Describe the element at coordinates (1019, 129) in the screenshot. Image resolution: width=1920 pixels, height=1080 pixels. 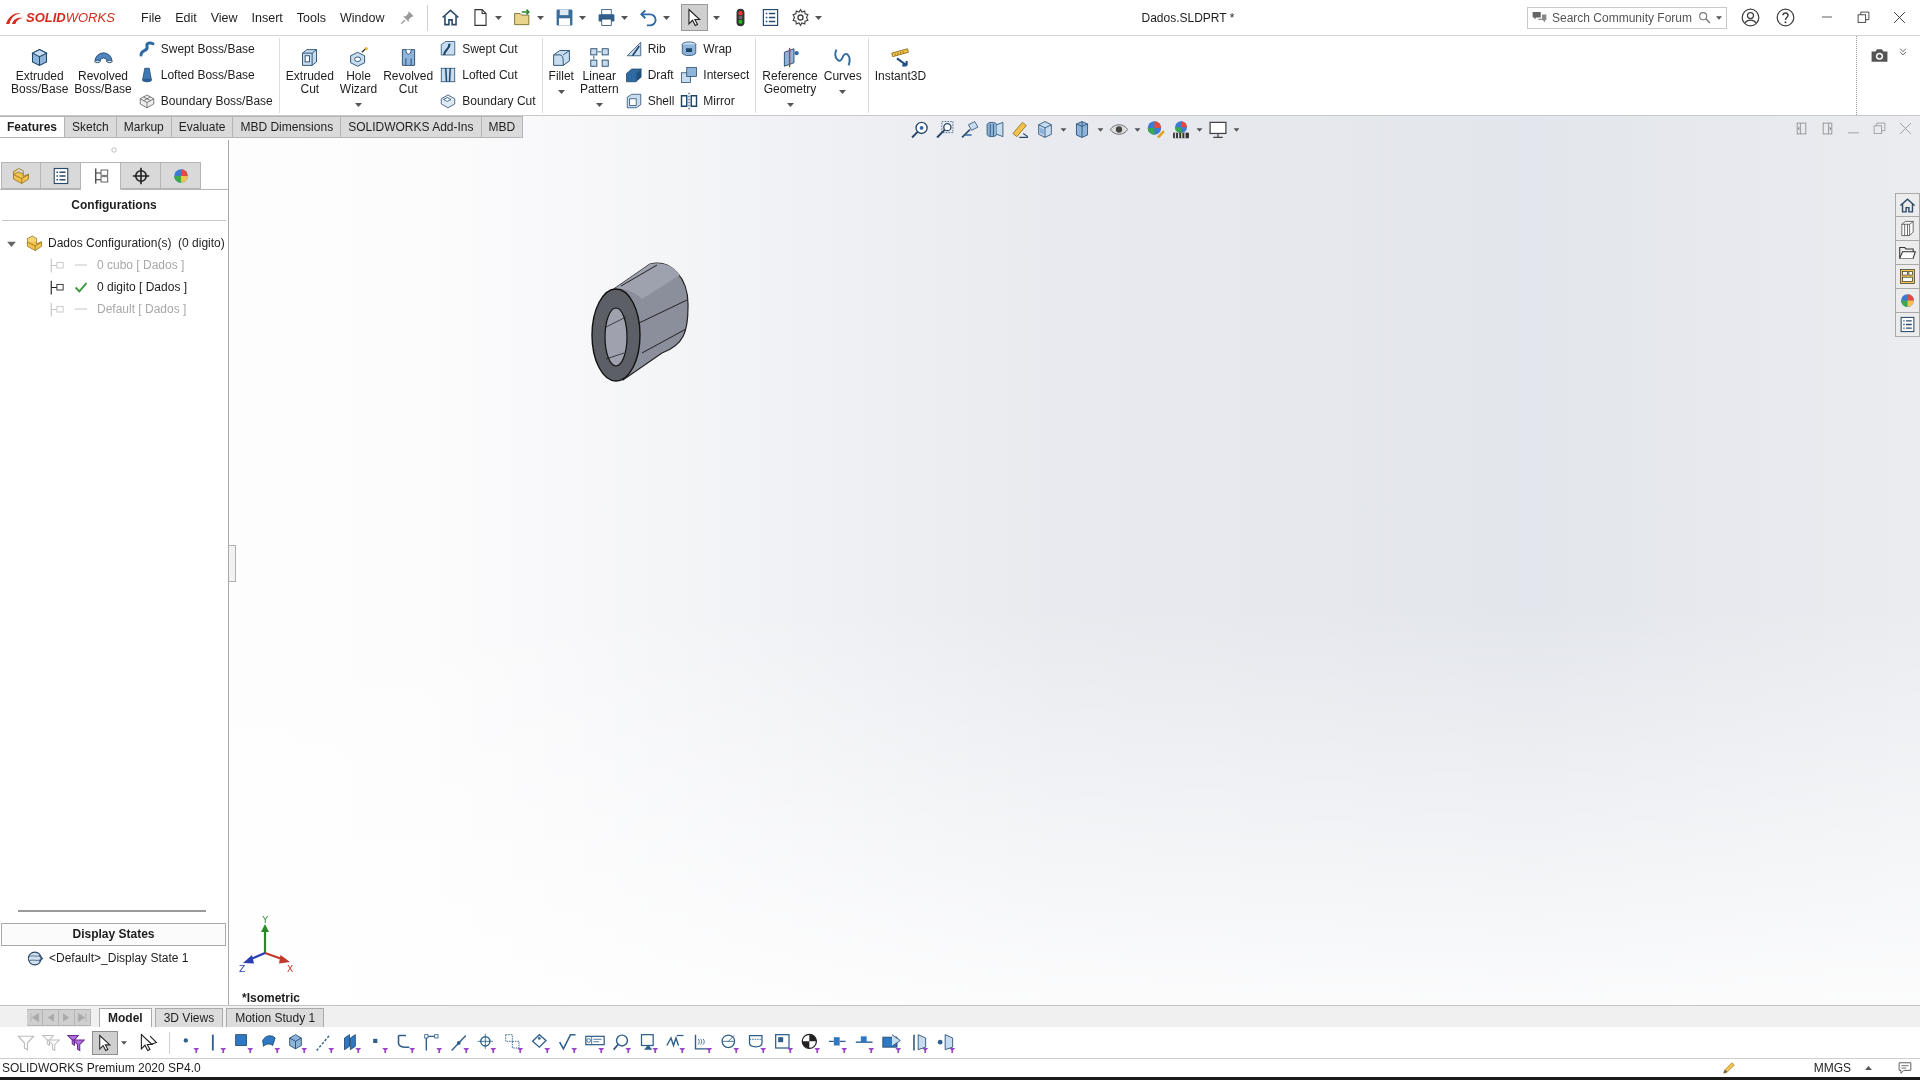
I see `pen-annotation-icon` at that location.